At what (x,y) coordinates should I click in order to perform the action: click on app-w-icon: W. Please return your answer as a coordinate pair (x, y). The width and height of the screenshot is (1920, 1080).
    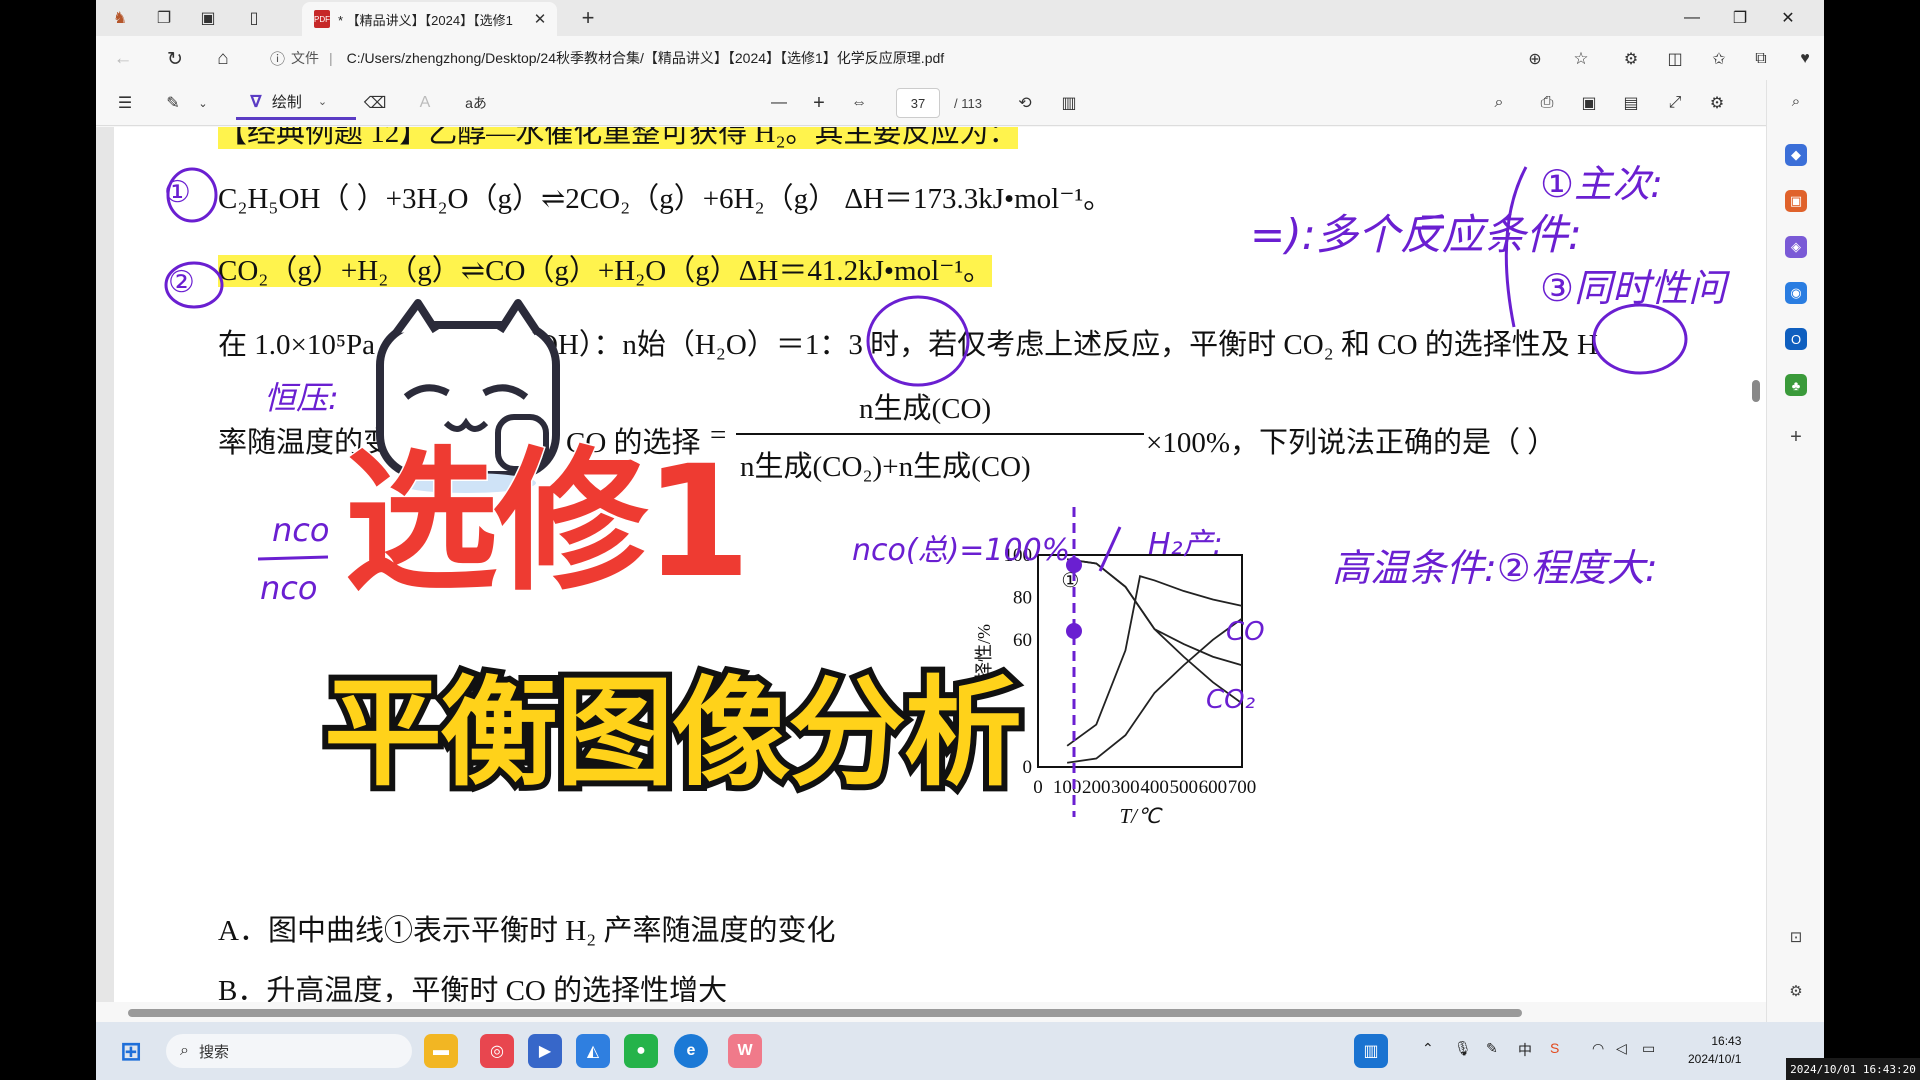
    Looking at the image, I should click on (745, 1051).